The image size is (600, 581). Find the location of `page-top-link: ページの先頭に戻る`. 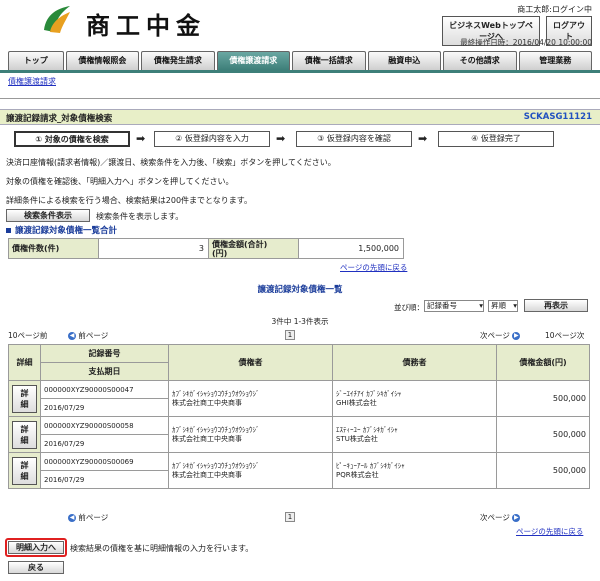

page-top-link: ページの先頭に戻る is located at coordinates (373, 267).